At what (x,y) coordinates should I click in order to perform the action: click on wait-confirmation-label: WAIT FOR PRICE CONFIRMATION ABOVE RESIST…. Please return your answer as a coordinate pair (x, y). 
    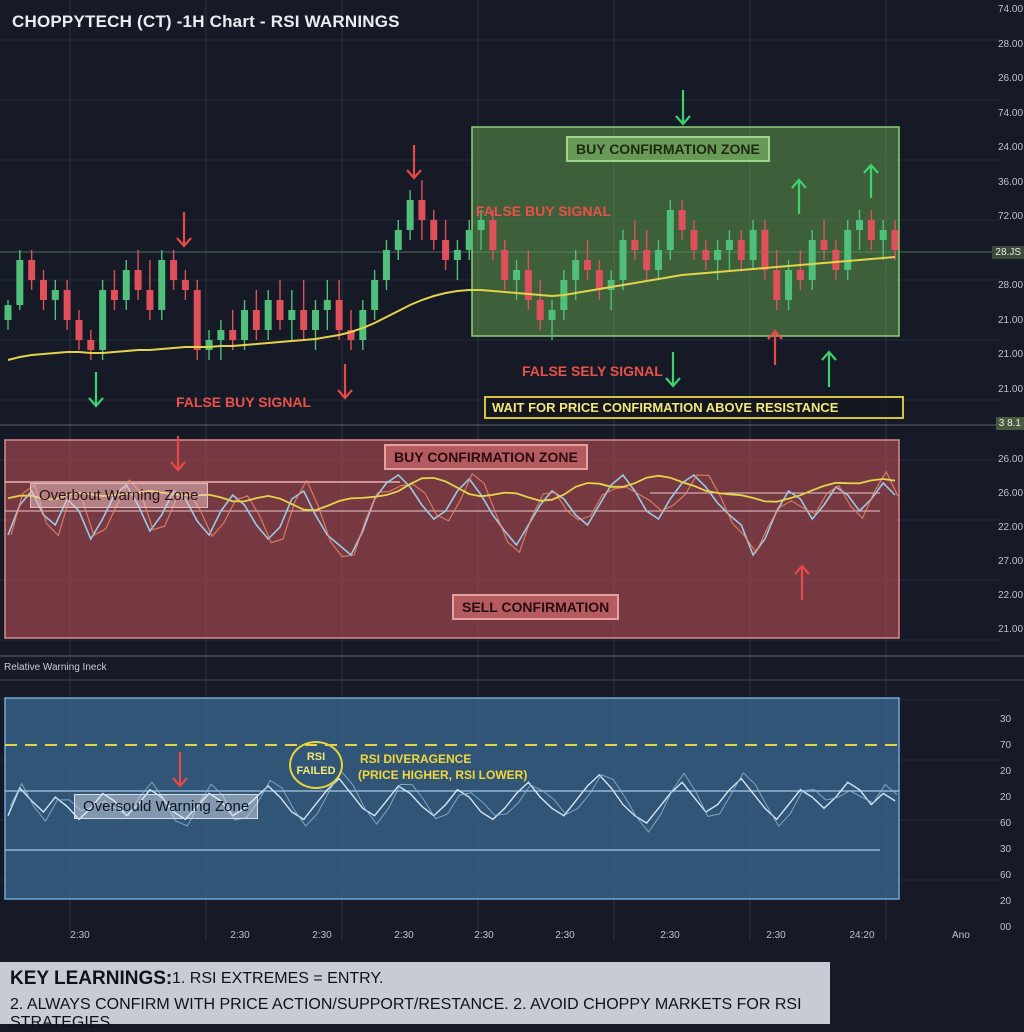
    Looking at the image, I should click on (694, 407).